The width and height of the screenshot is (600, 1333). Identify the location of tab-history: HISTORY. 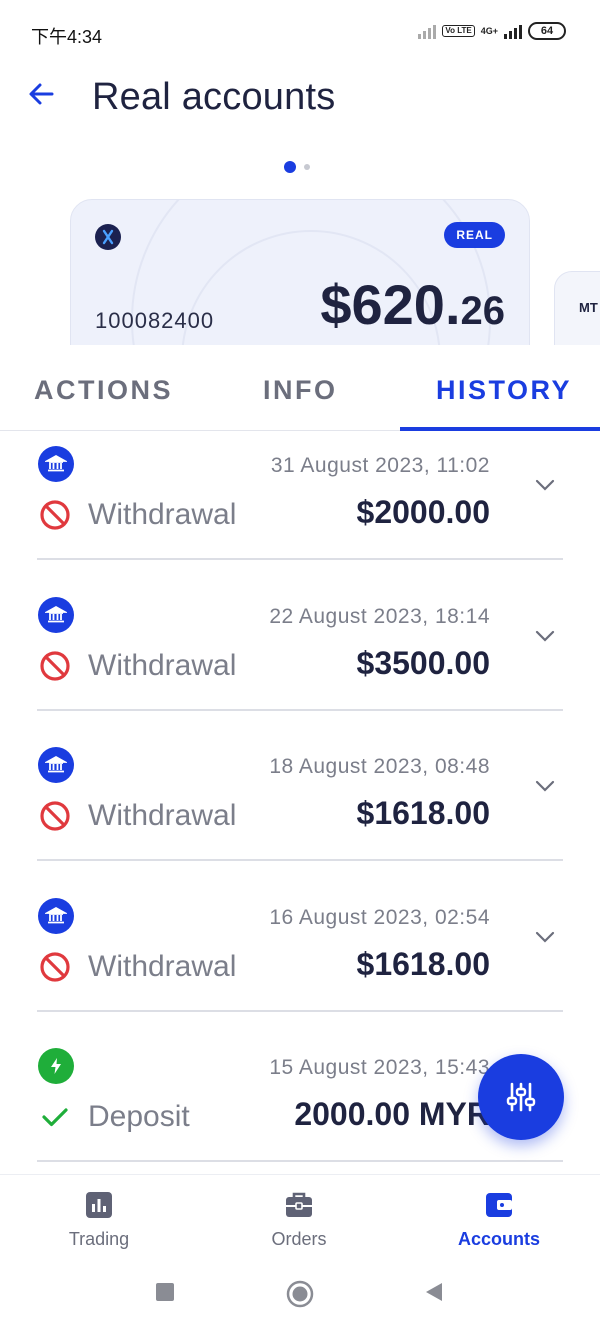
(504, 390).